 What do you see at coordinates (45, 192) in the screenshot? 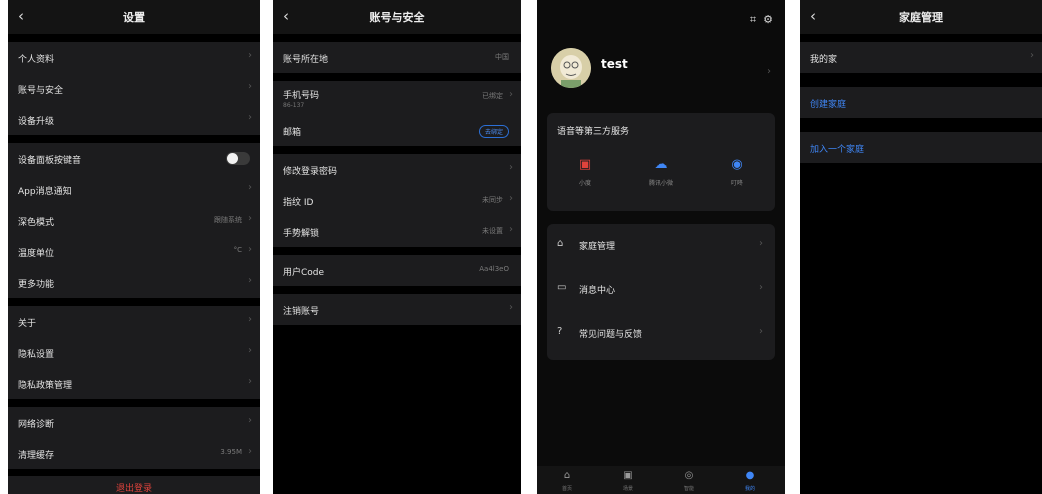
I see `settings-item-label: App消息通知` at bounding box center [45, 192].